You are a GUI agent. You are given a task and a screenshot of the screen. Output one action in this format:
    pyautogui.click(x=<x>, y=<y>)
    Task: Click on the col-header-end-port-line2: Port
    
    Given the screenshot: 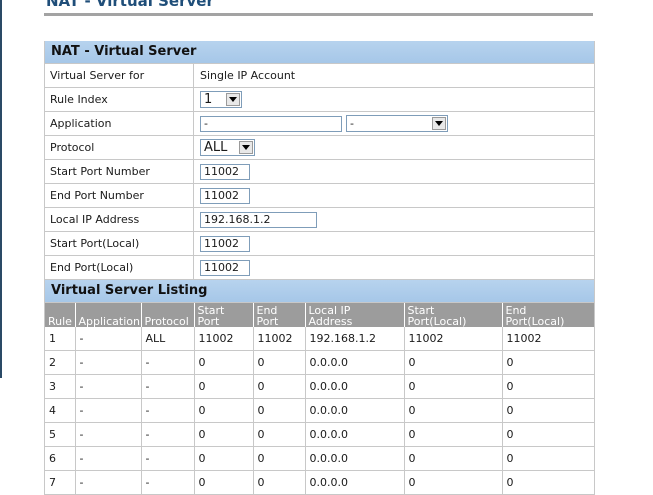 What is the action you would take?
    pyautogui.click(x=267, y=321)
    